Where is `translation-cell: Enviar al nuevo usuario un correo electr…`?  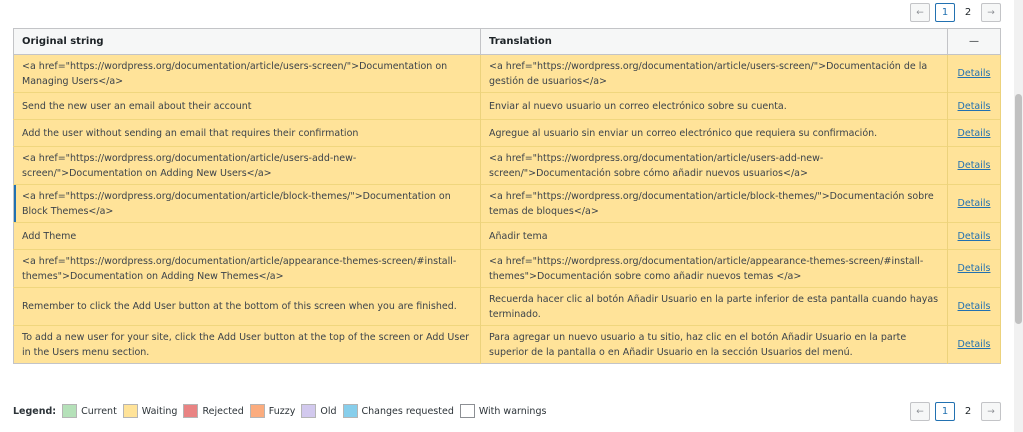 translation-cell: Enviar al nuevo usuario un correo electr… is located at coordinates (714, 106).